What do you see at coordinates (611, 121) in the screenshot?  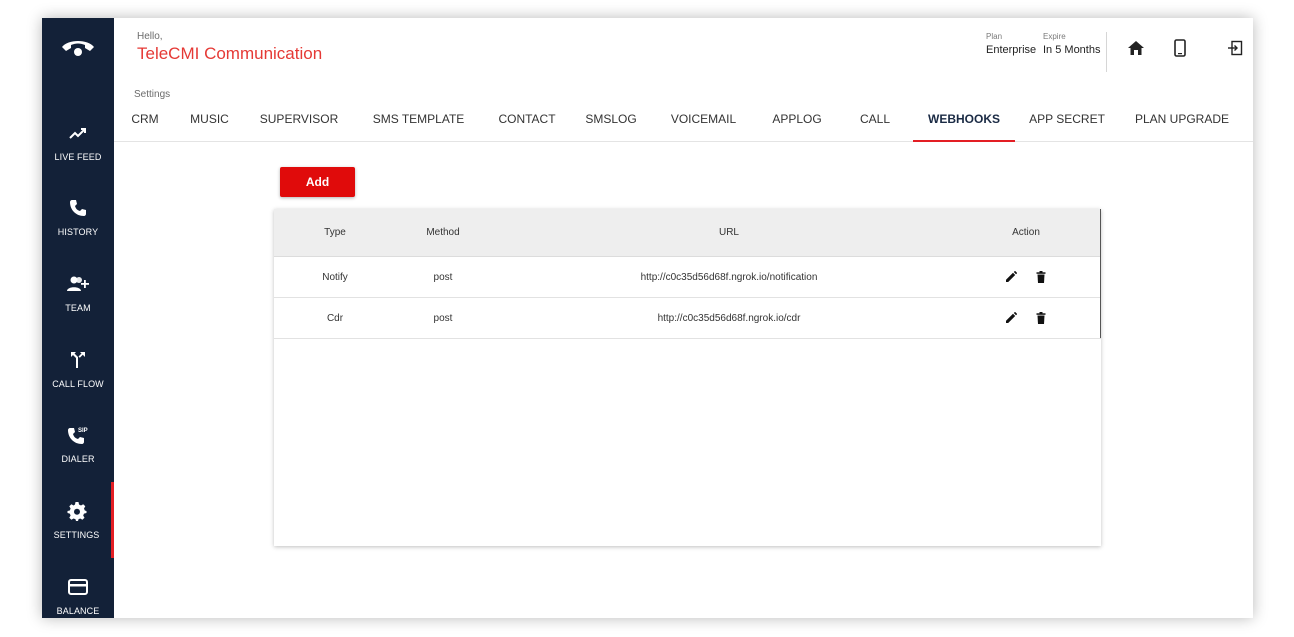 I see `tab-smslog: SMSLOG` at bounding box center [611, 121].